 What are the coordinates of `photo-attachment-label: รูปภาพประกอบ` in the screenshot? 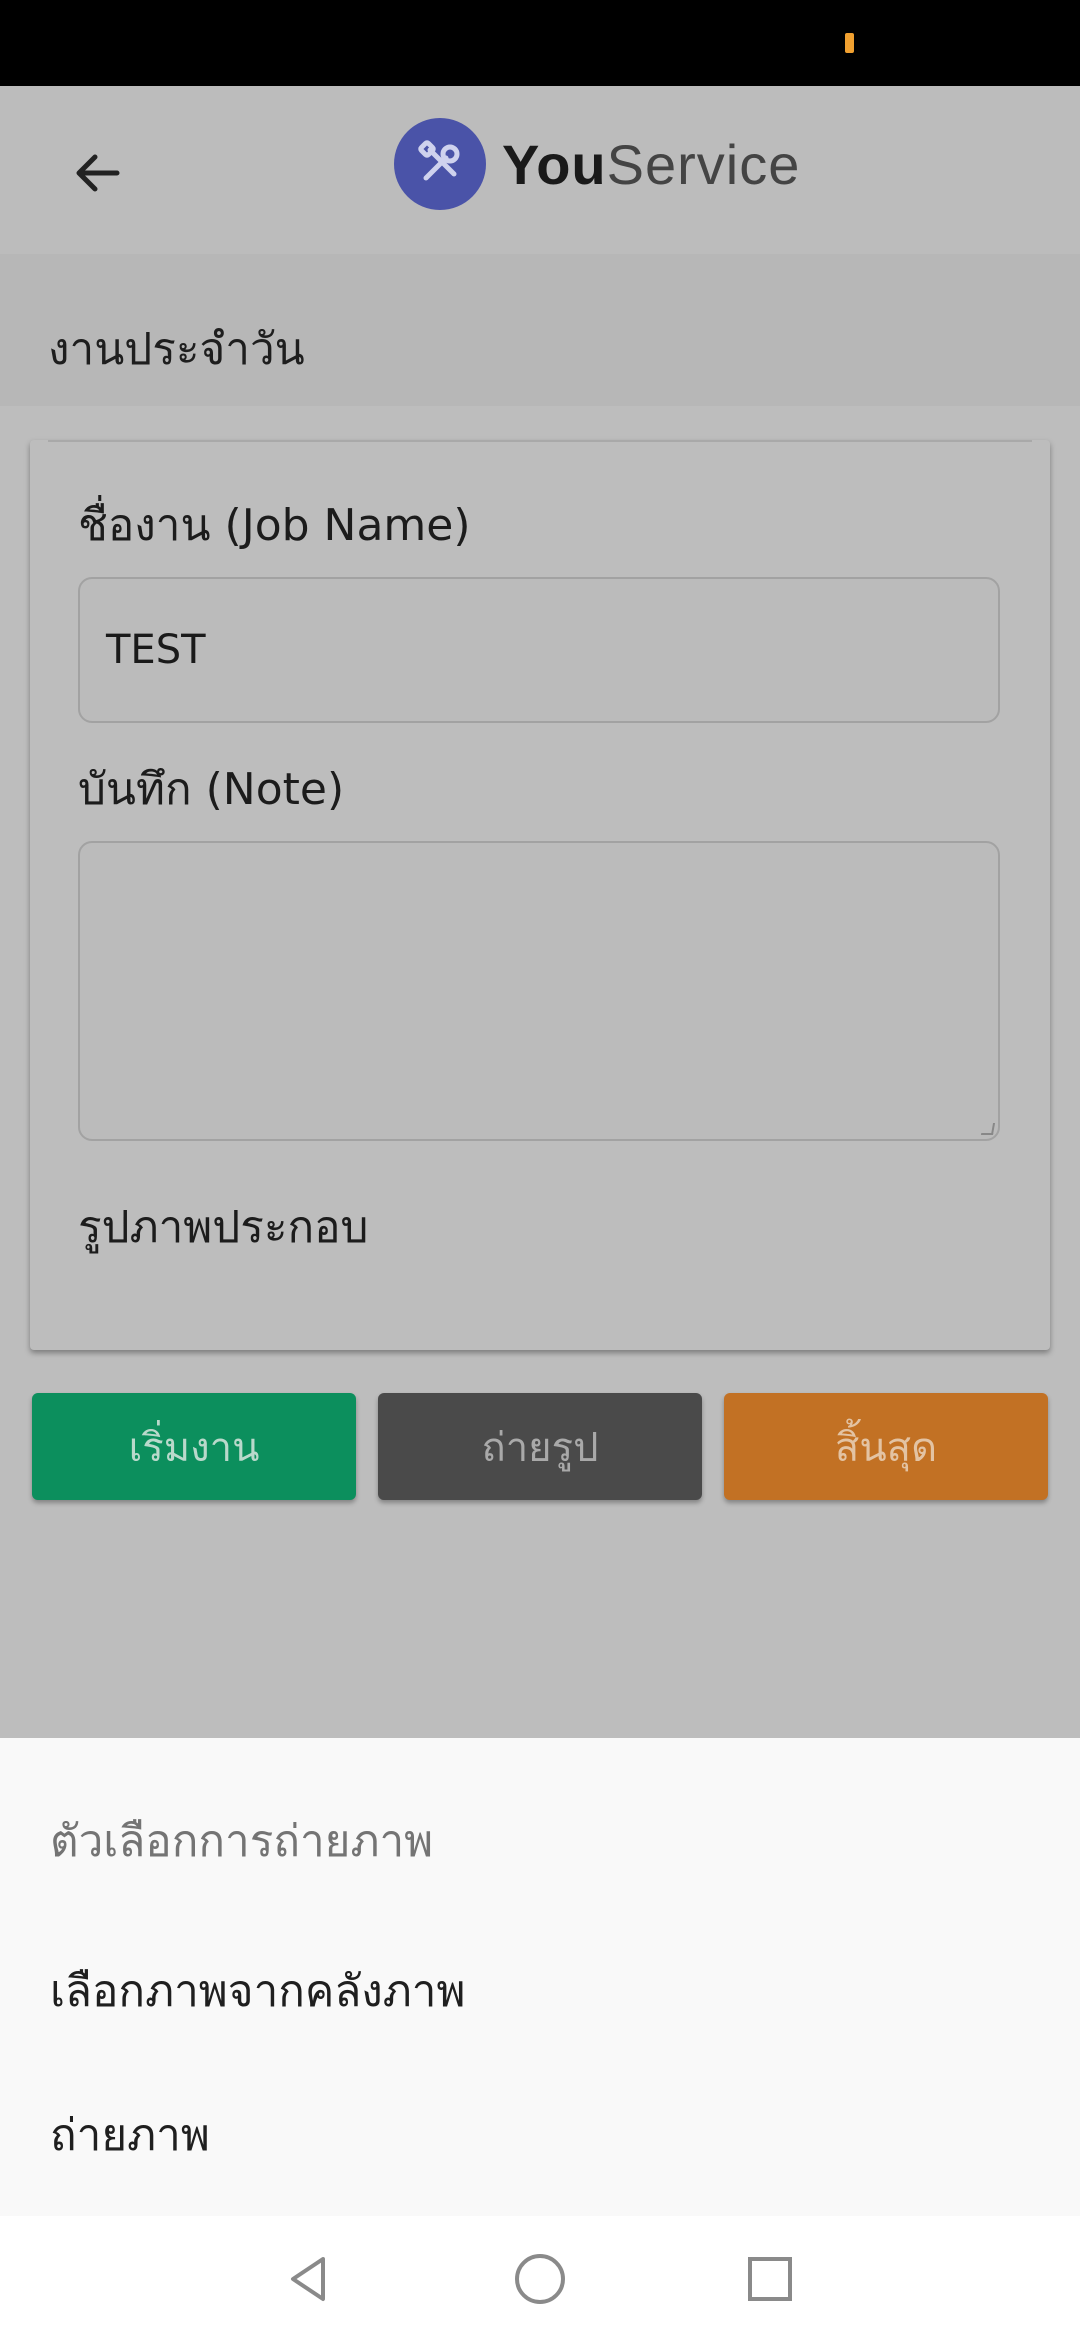 It's located at (223, 1227).